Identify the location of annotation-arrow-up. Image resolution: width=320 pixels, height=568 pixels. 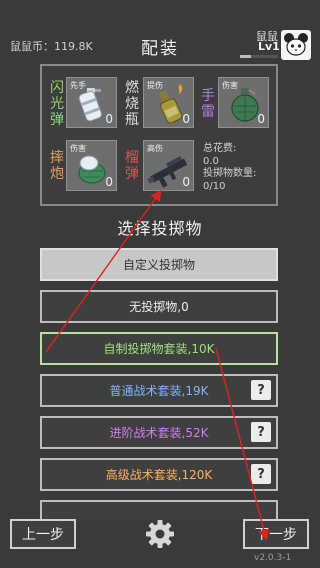
(103, 271).